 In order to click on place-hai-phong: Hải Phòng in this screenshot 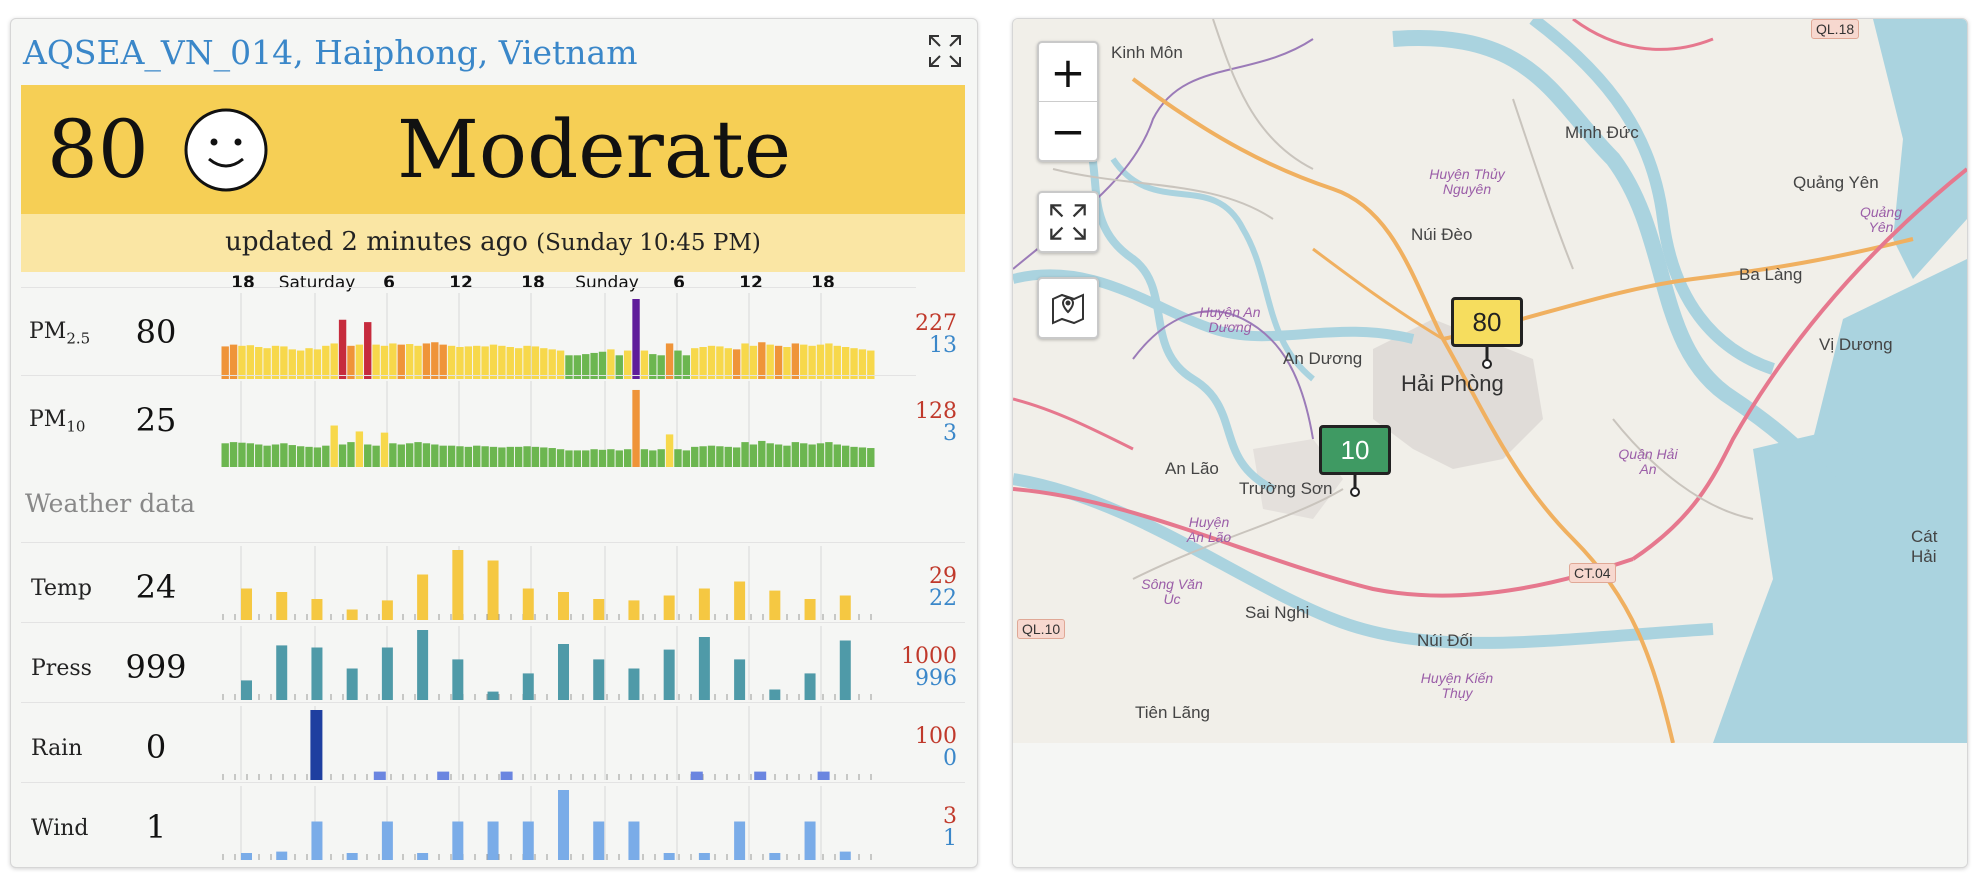, I will do `click(1452, 383)`.